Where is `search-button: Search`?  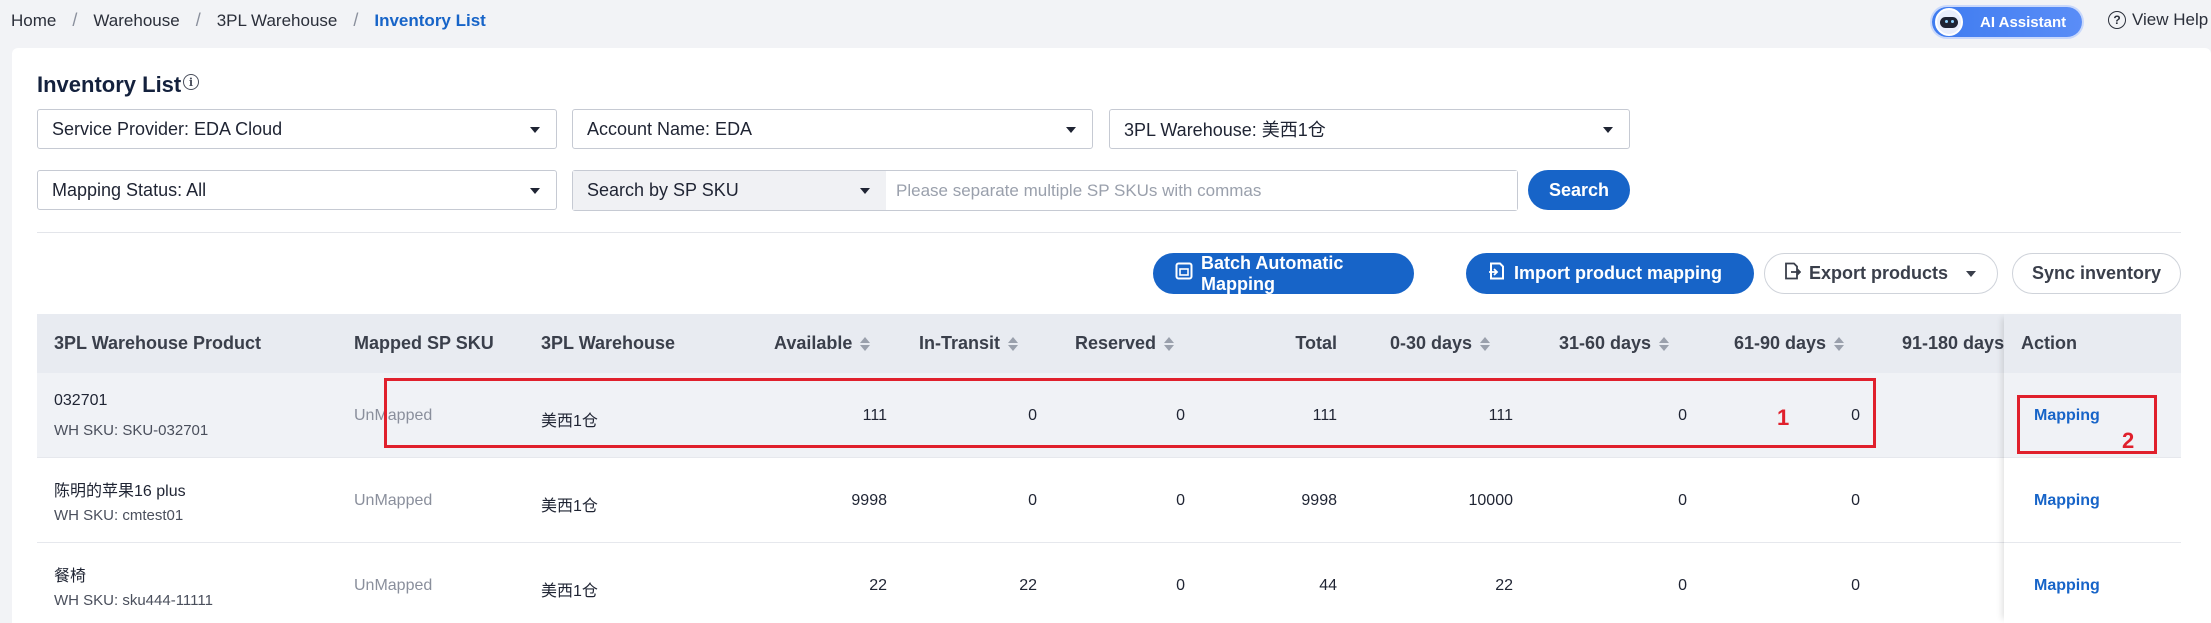 search-button: Search is located at coordinates (1579, 190).